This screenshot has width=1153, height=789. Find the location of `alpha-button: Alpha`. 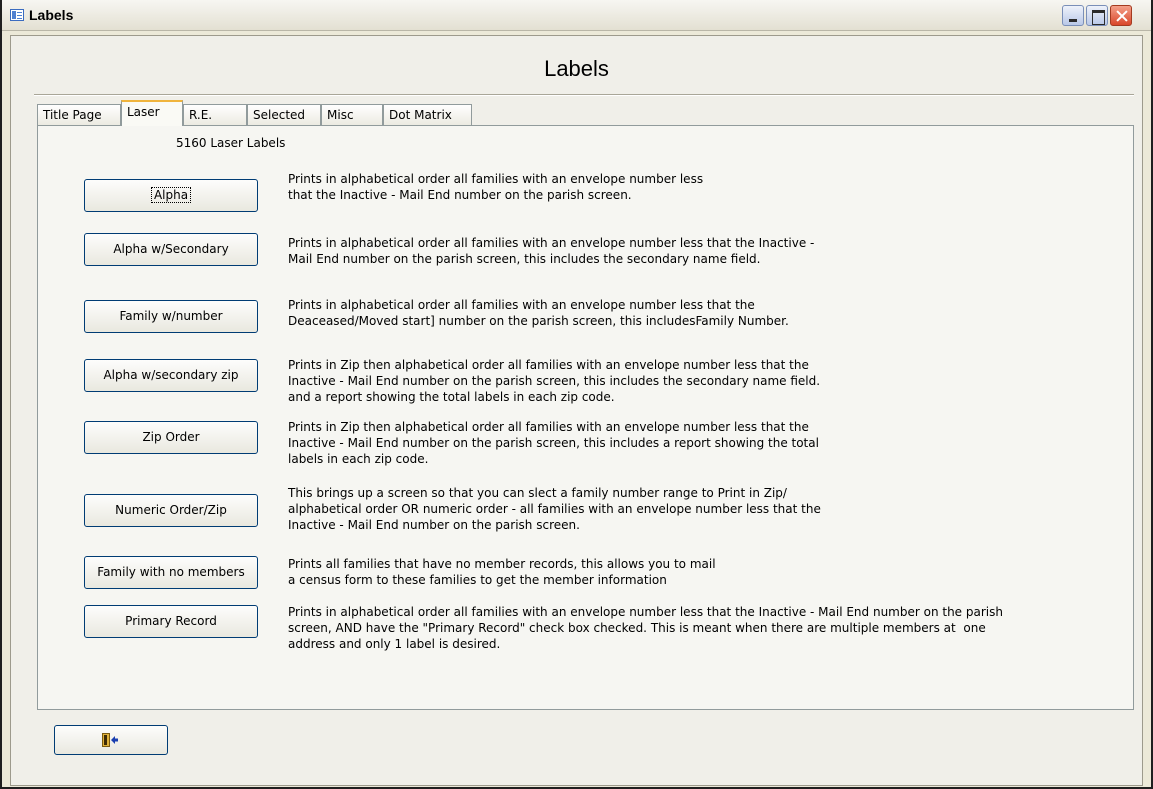

alpha-button: Alpha is located at coordinates (171, 195).